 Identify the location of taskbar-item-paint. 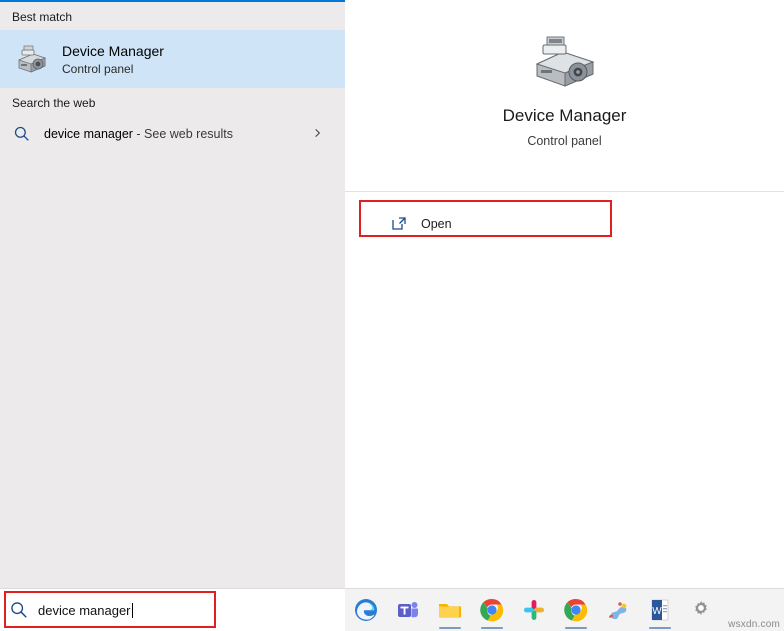
(618, 610).